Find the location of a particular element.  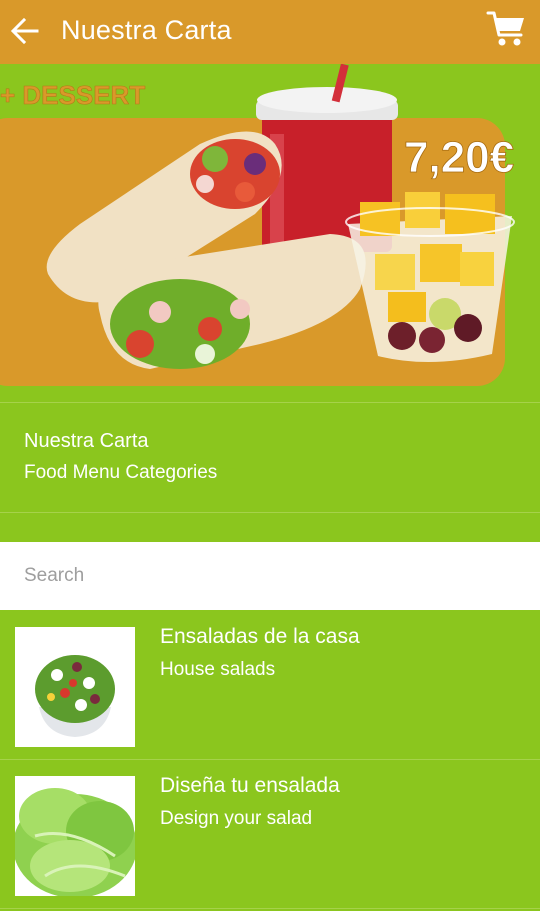

category-subtitle: House salads is located at coordinates (218, 669).